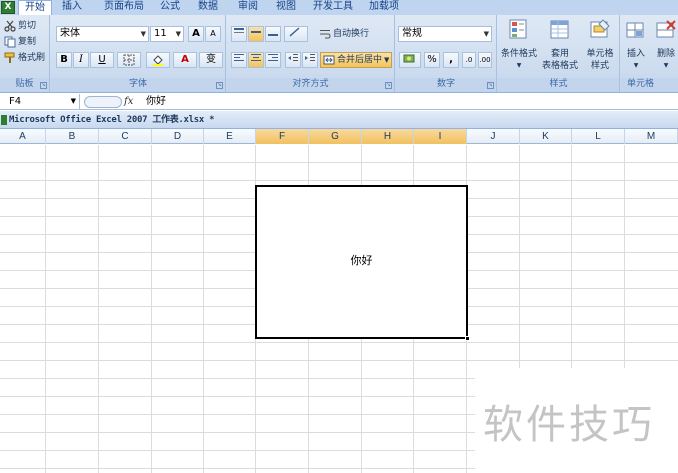 The width and height of the screenshot is (678, 473). Describe the element at coordinates (156, 102) in the screenshot. I see `formula-input: 你好` at that location.